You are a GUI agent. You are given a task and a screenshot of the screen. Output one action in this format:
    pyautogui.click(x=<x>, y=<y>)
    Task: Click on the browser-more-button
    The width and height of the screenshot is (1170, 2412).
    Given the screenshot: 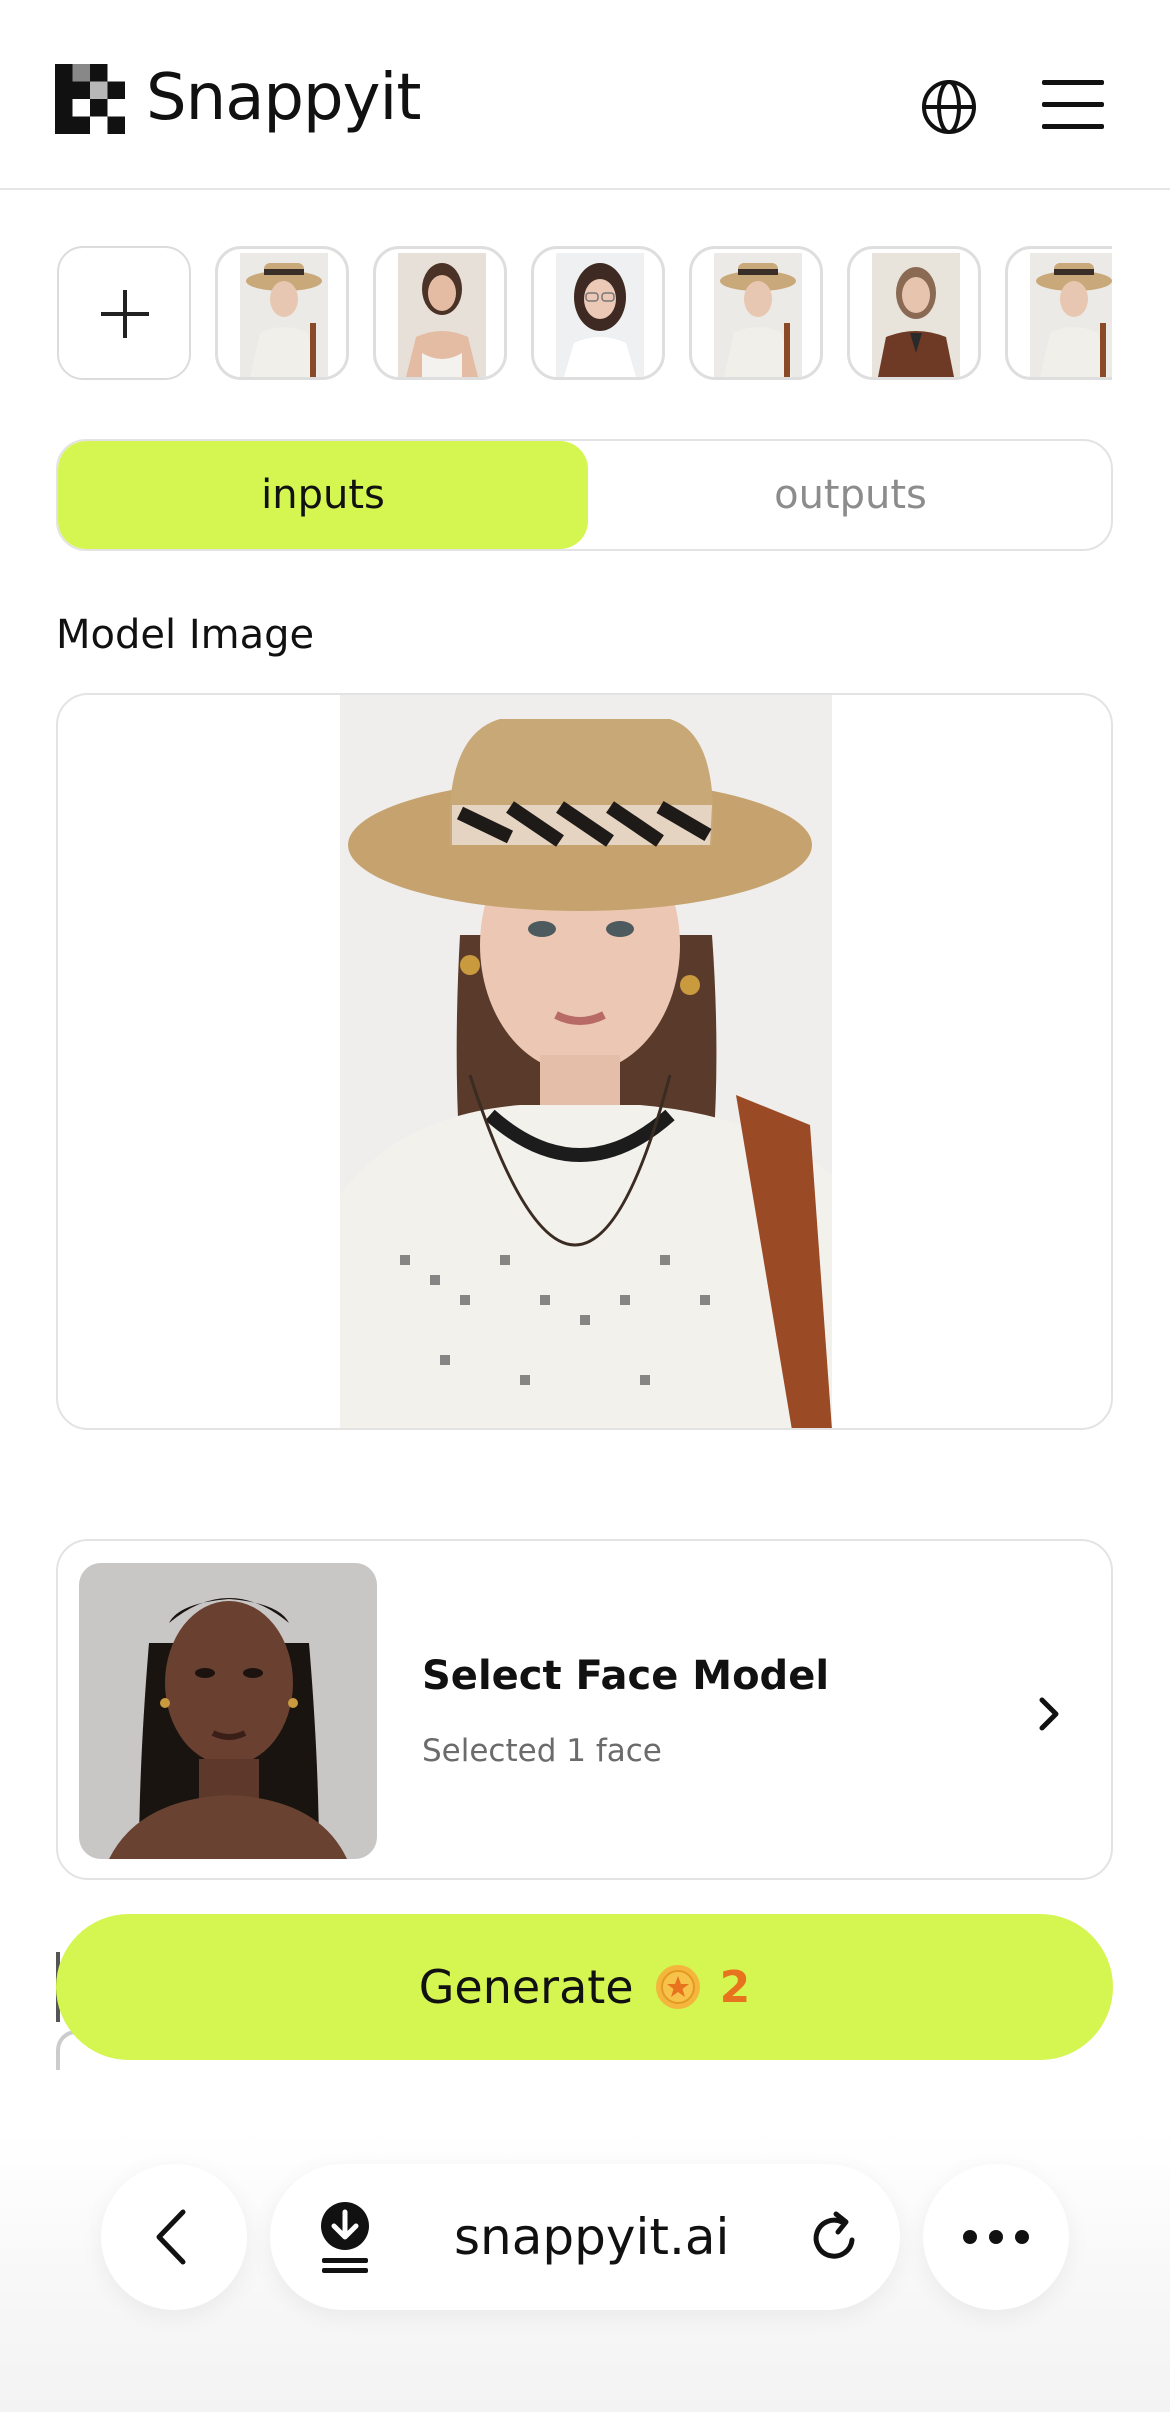 What is the action you would take?
    pyautogui.click(x=996, y=2237)
    